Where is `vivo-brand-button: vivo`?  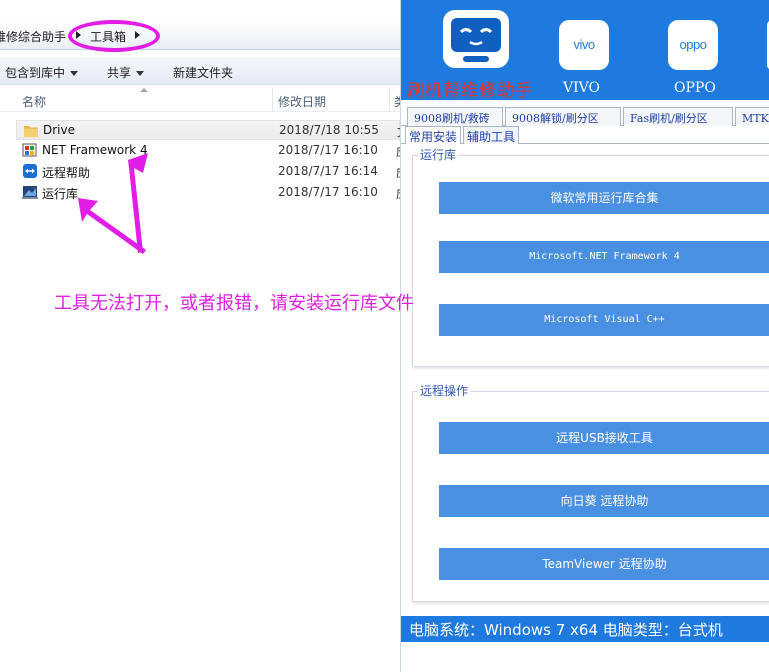 vivo-brand-button: vivo is located at coordinates (584, 45).